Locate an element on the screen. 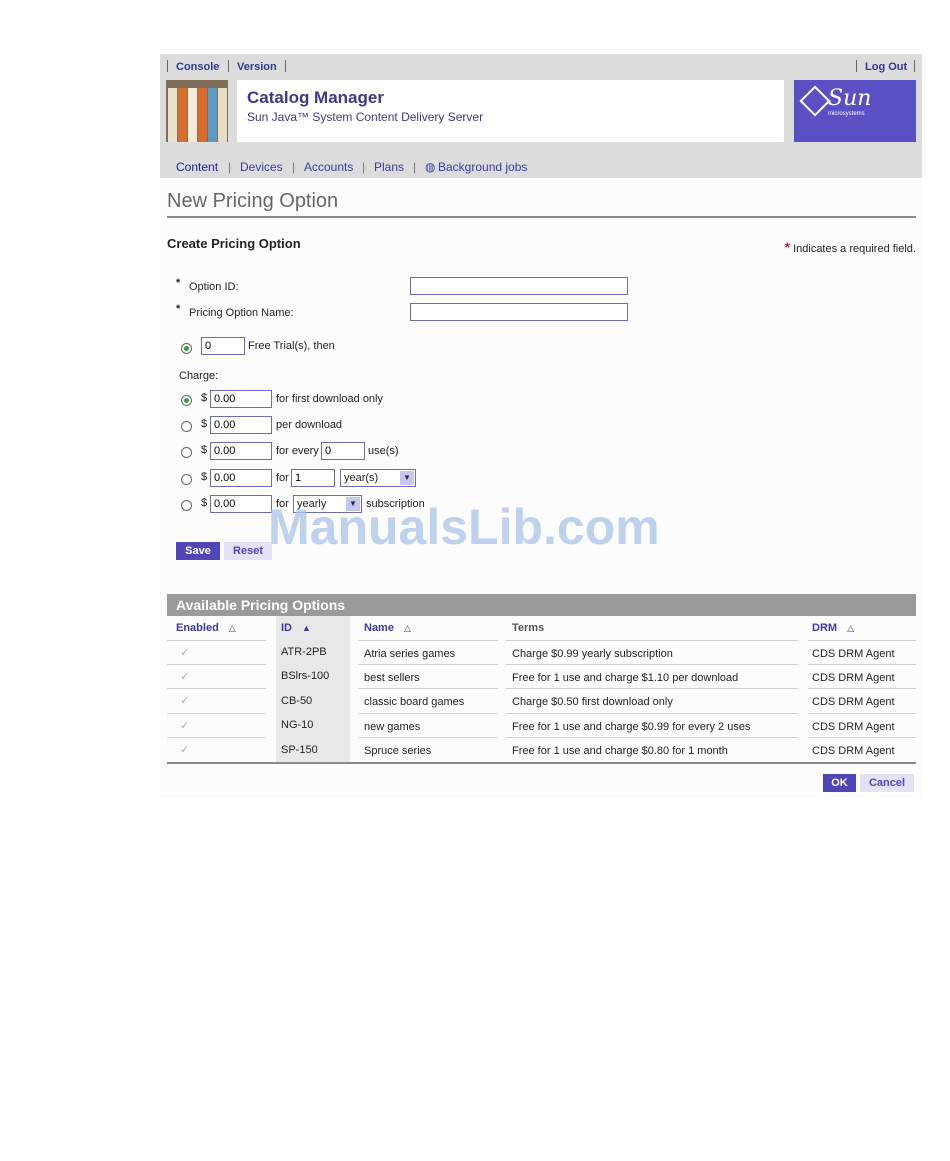  row-id: CB-50 is located at coordinates (297, 701).